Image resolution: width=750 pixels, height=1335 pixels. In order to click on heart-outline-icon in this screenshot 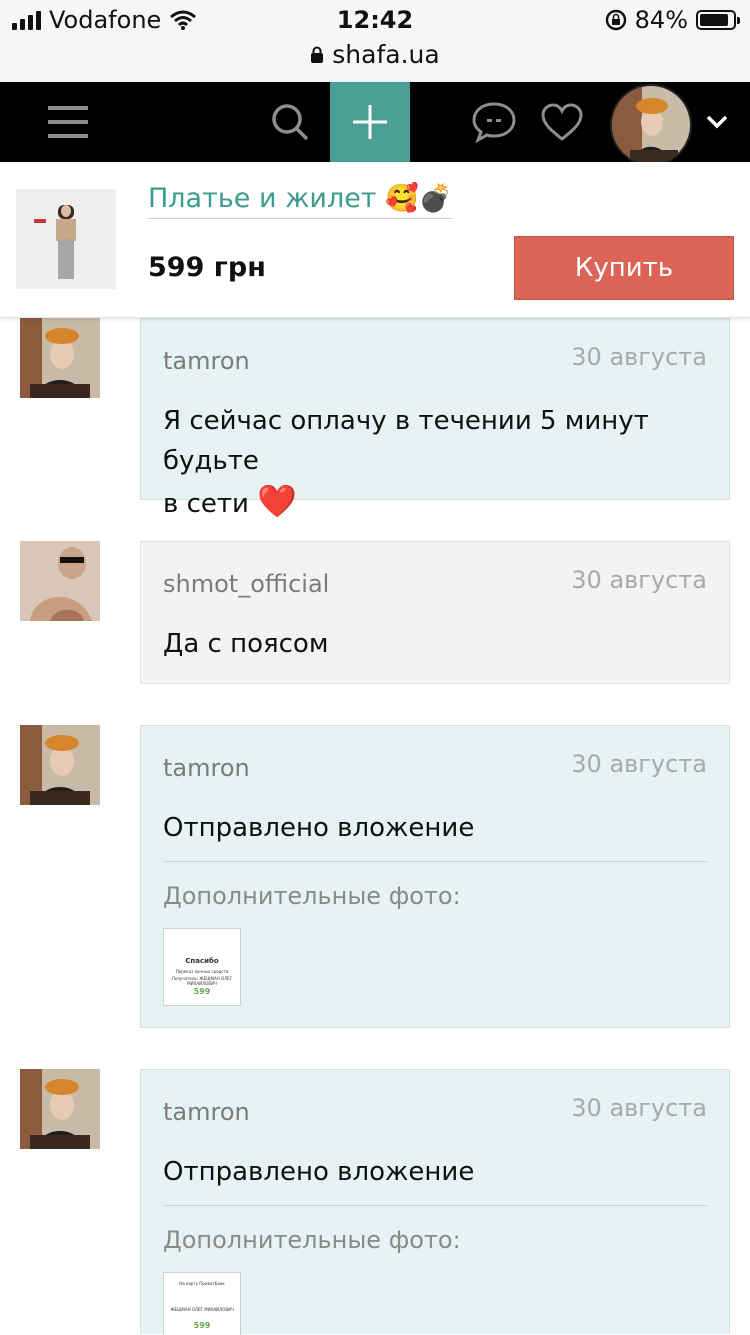, I will do `click(562, 122)`.